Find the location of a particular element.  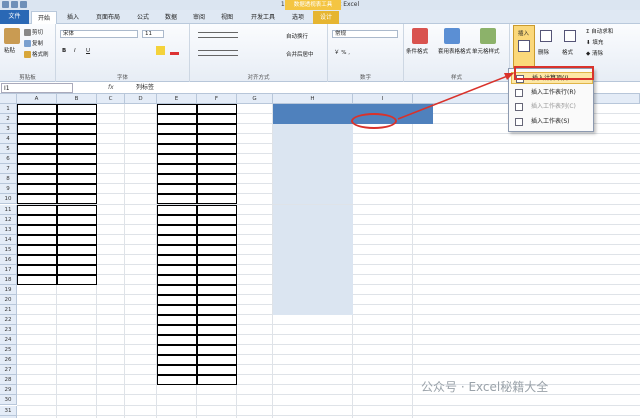

annotation-arrow is located at coordinates (455, 96).